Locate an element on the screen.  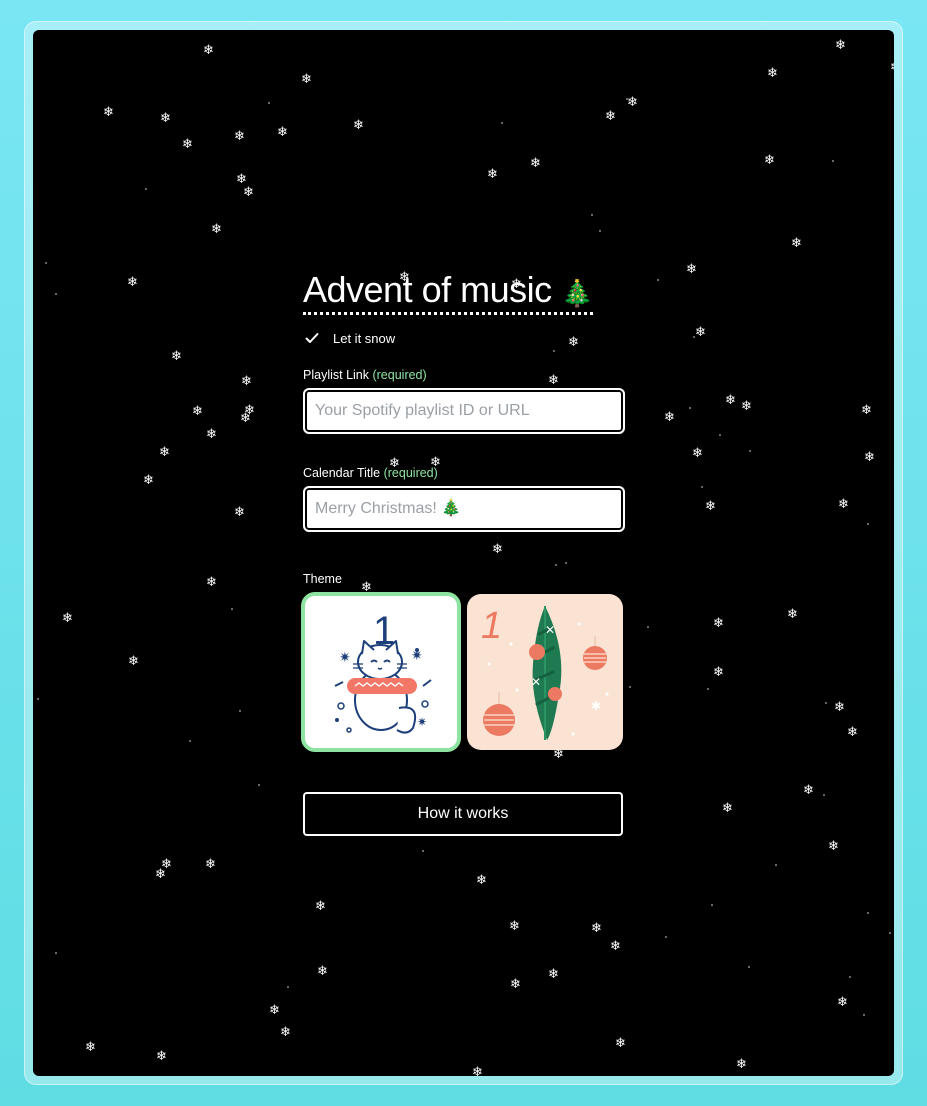
required-marker: (required) is located at coordinates (399, 374).